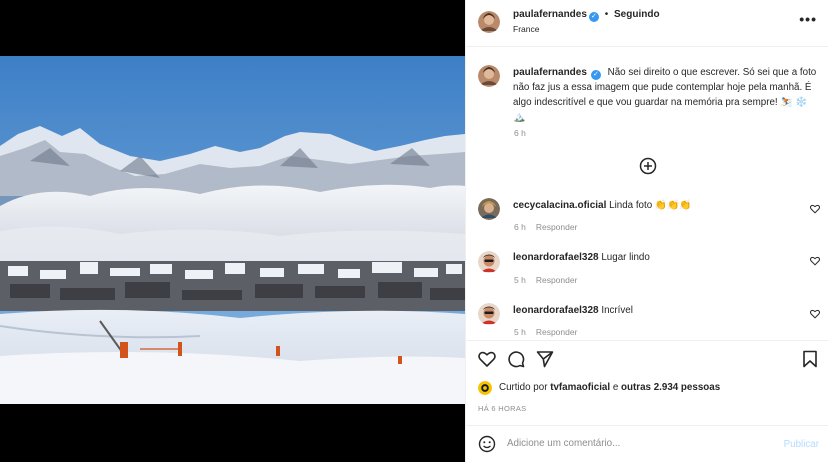 The height and width of the screenshot is (462, 828). What do you see at coordinates (502, 408) in the screenshot?
I see `post-time-ago: HÁ 6 HORAS` at bounding box center [502, 408].